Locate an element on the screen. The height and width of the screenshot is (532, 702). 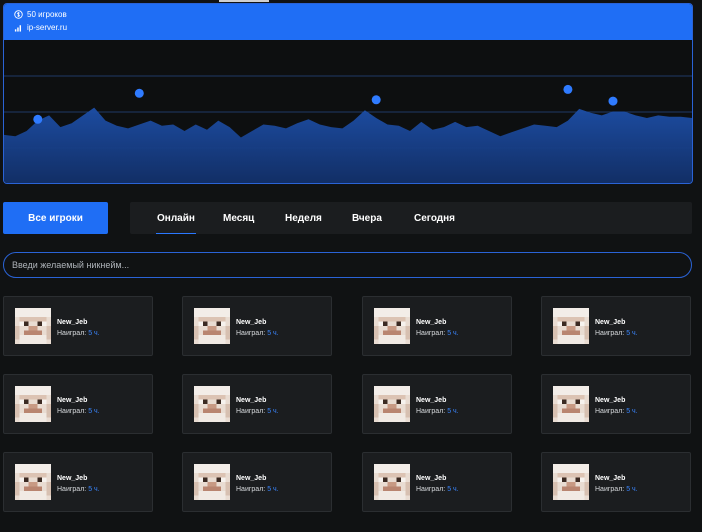
server-address-row: ip-server.ru is located at coordinates (40, 27).